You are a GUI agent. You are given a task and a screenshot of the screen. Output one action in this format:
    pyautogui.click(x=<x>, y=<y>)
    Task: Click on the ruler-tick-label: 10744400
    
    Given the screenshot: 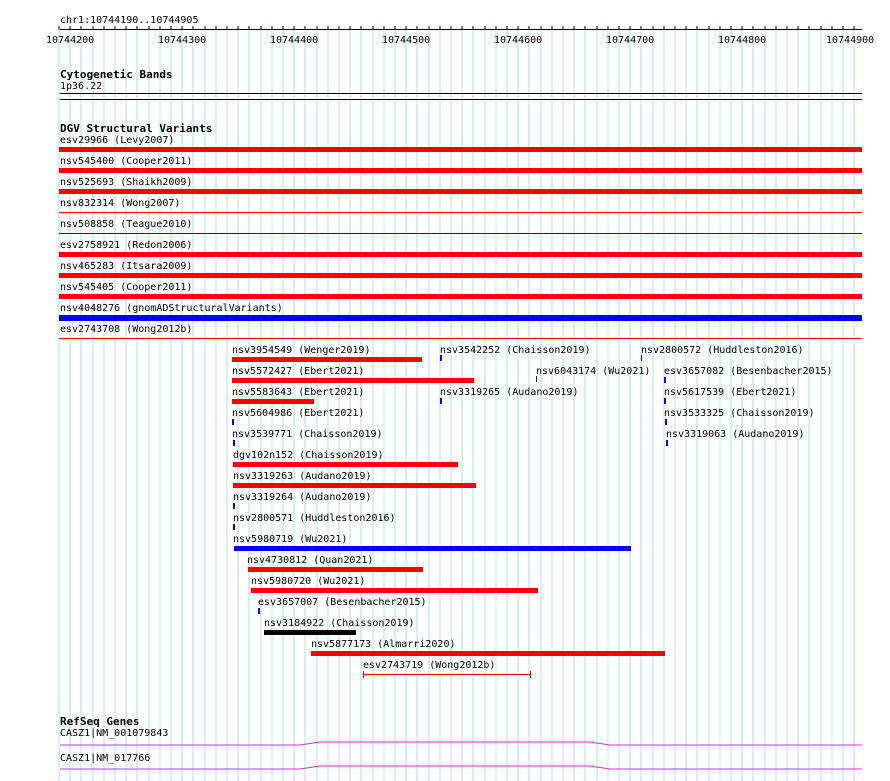 What is the action you would take?
    pyautogui.click(x=294, y=40)
    